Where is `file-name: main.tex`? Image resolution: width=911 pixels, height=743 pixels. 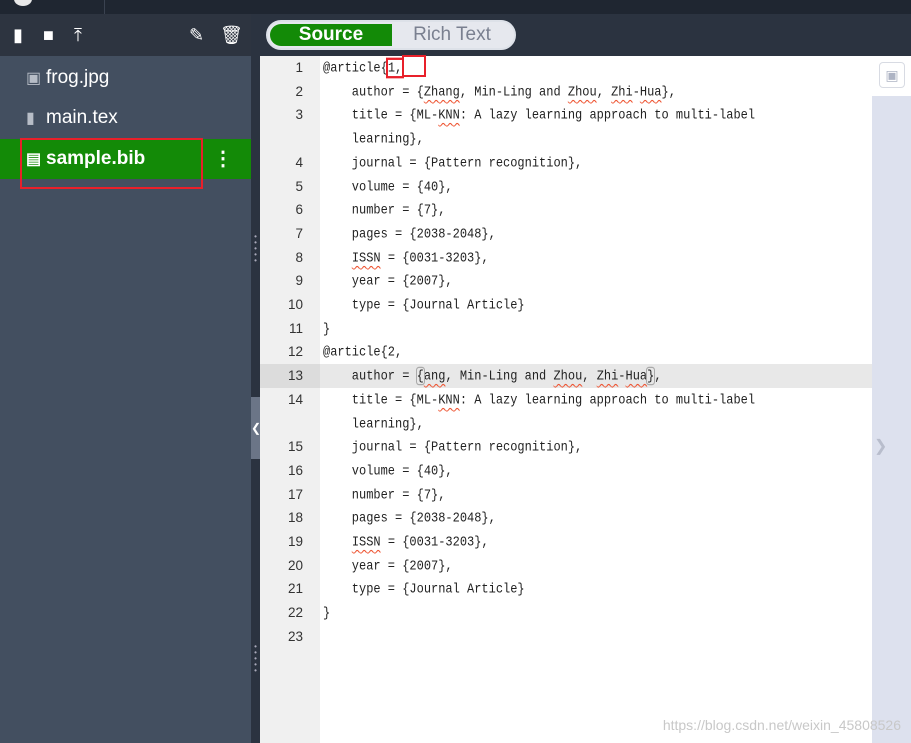
file-name: main.tex is located at coordinates (82, 117).